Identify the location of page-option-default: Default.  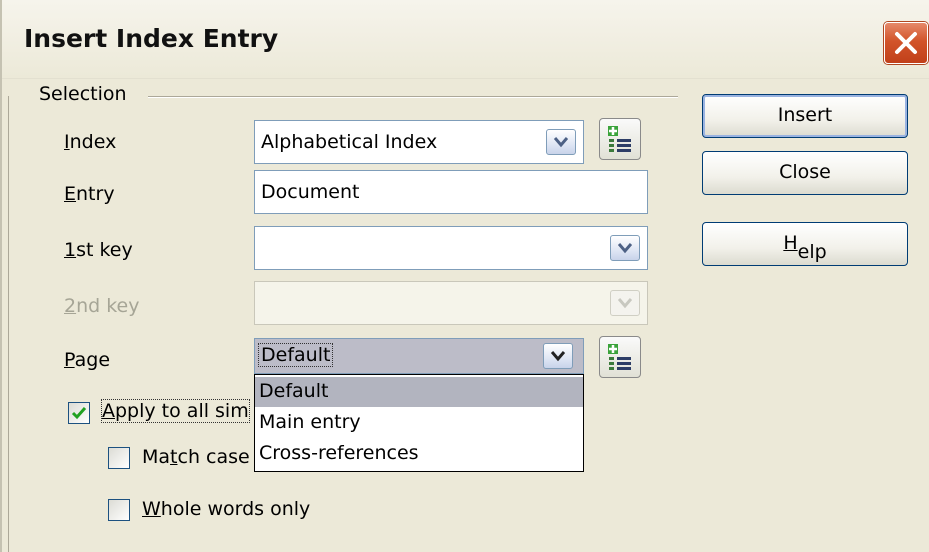
(419, 392).